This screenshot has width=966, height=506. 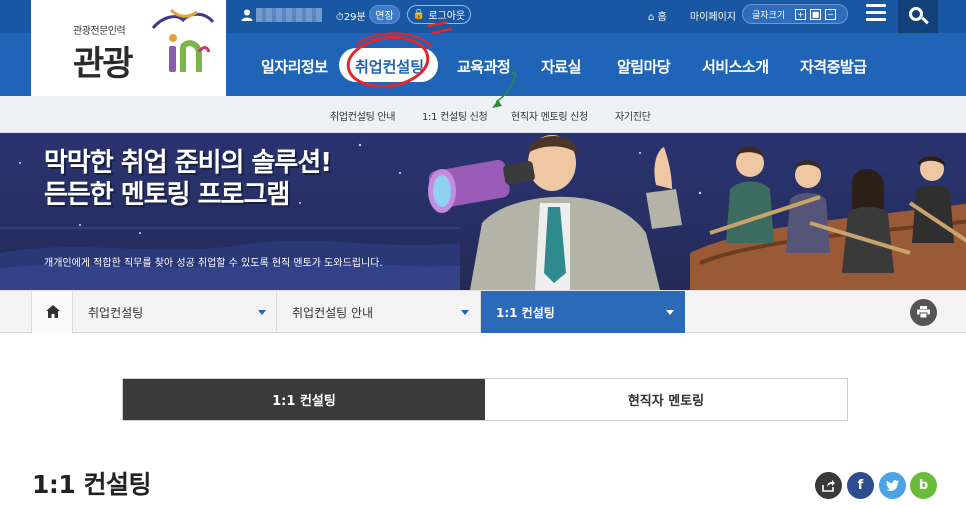 What do you see at coordinates (918, 16) in the screenshot?
I see `search-button` at bounding box center [918, 16].